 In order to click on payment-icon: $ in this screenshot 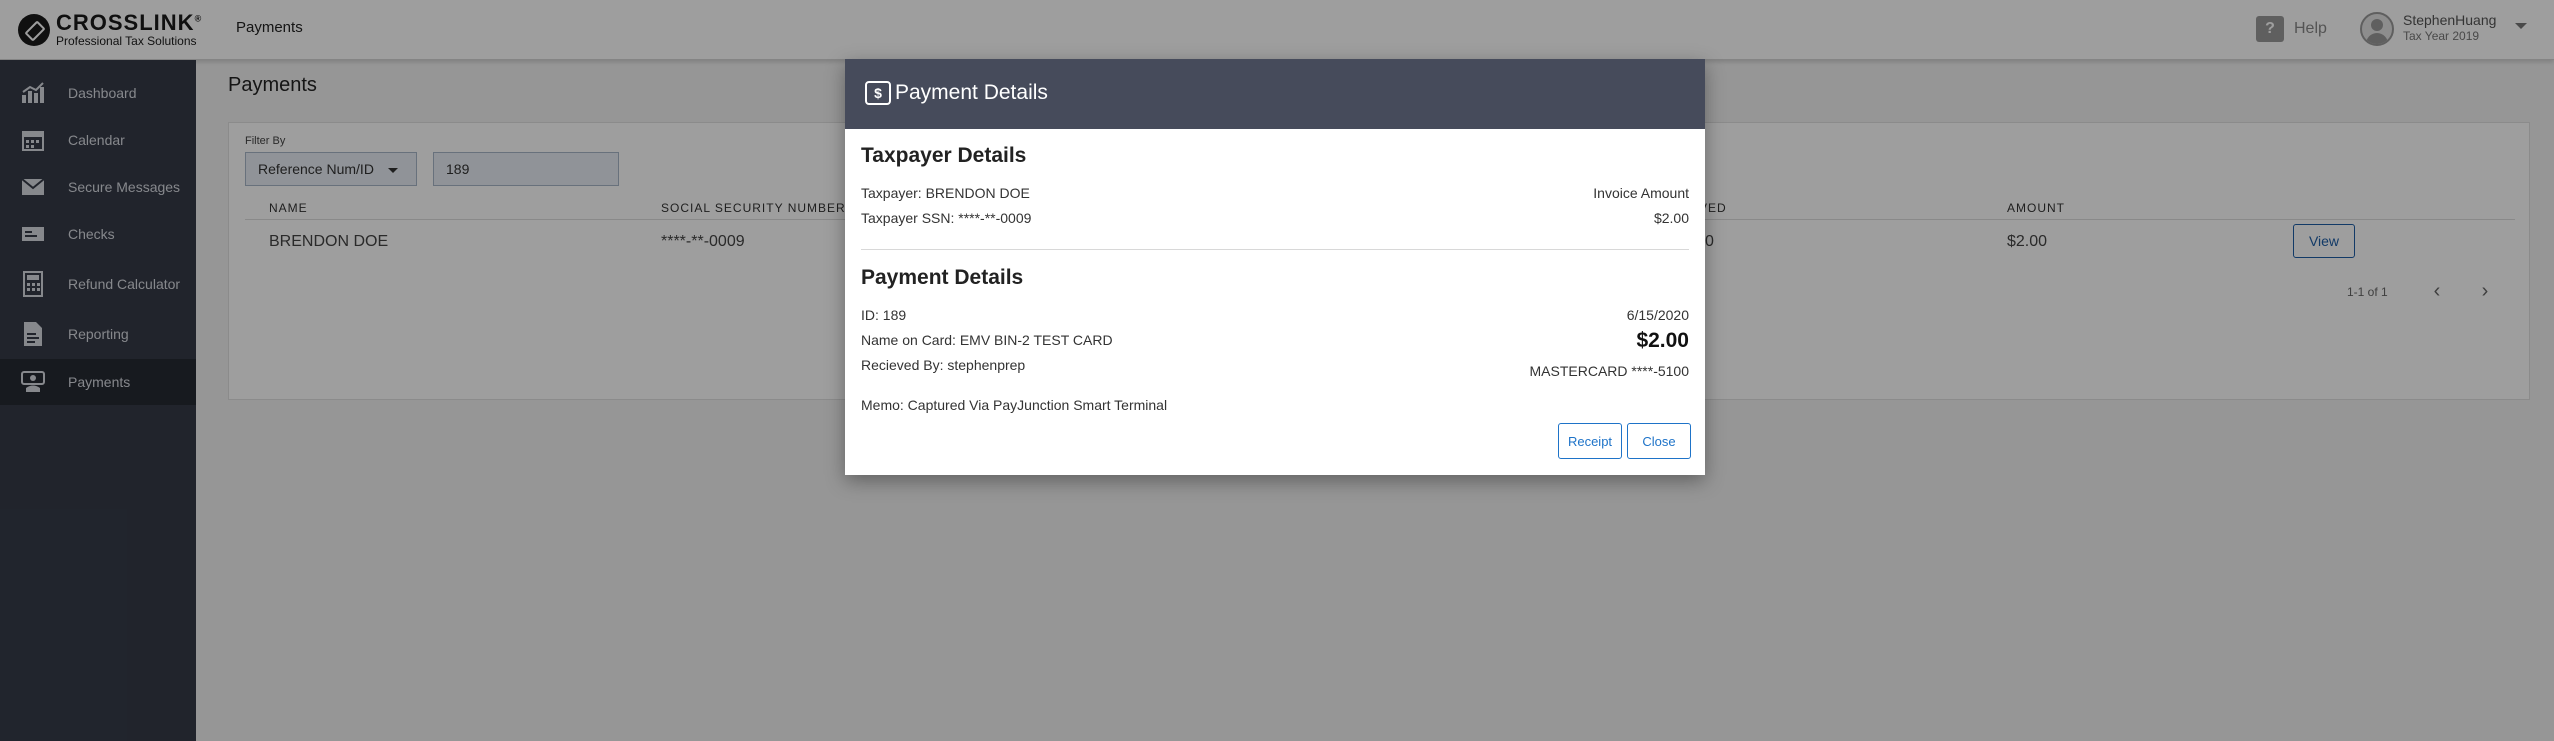, I will do `click(878, 93)`.